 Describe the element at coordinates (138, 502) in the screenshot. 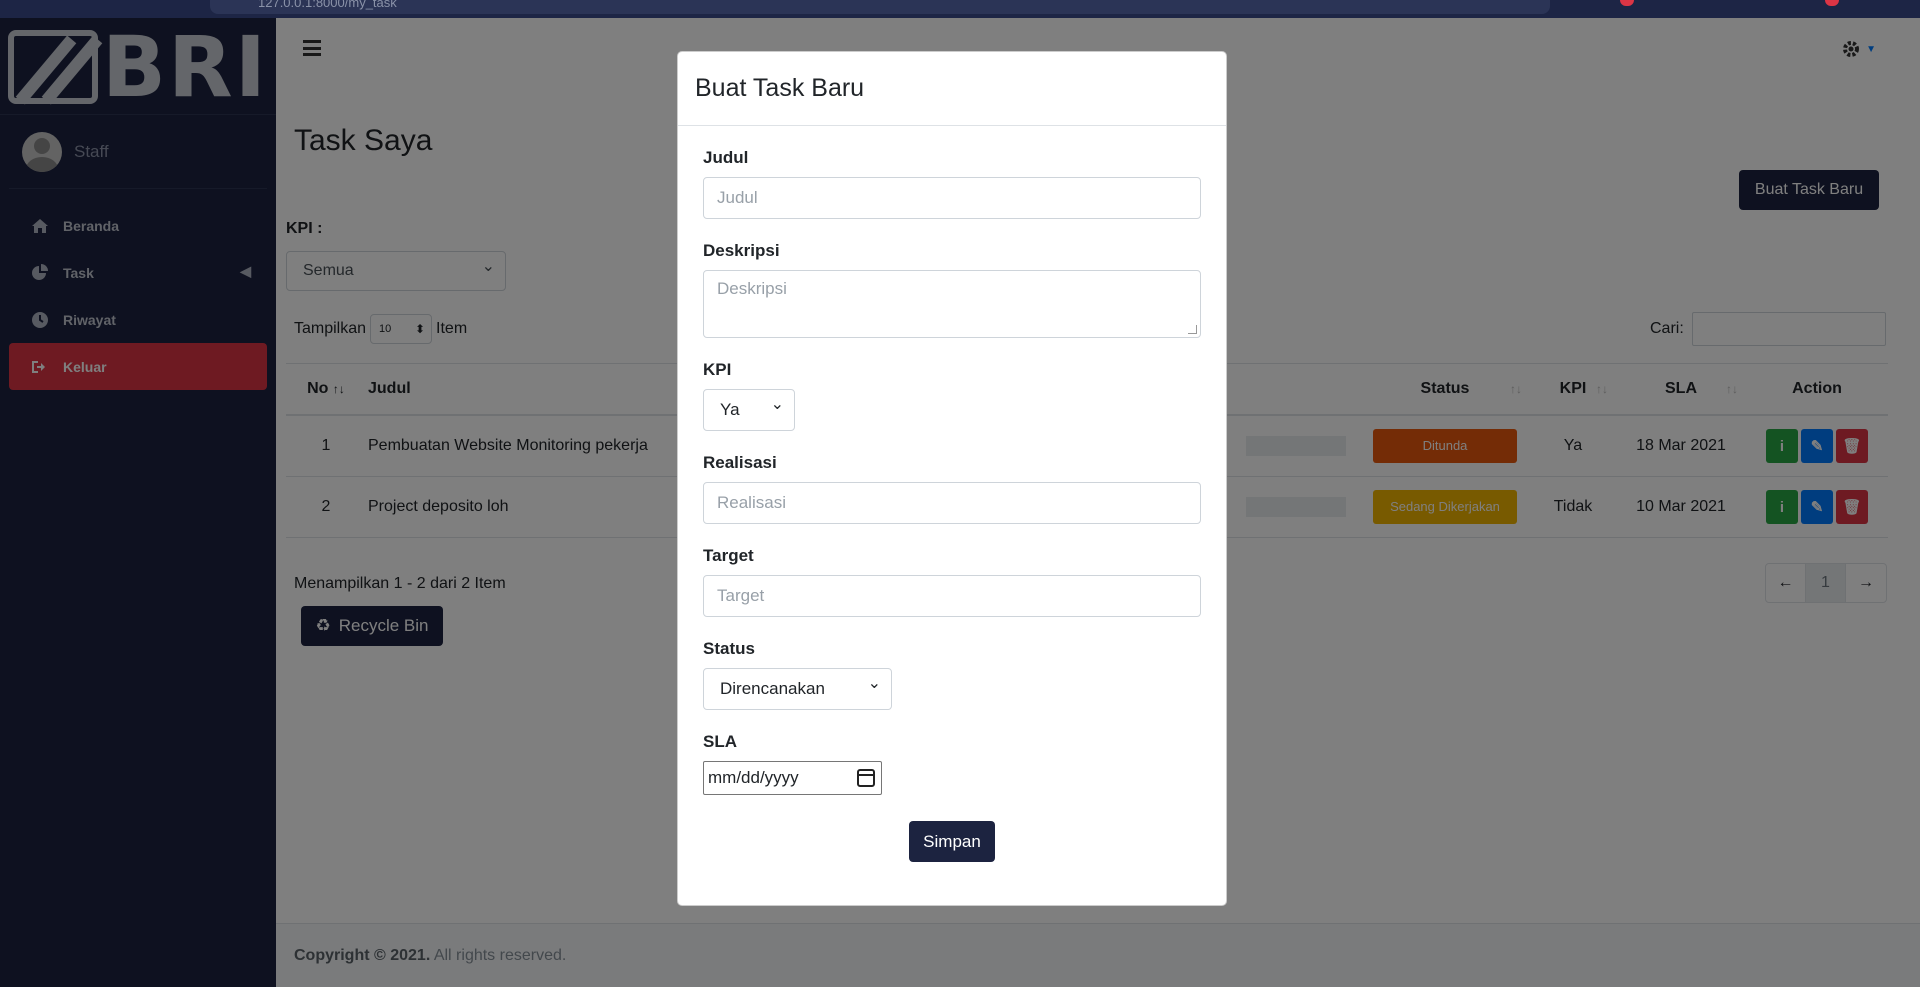

I see `modal-backdrop` at that location.